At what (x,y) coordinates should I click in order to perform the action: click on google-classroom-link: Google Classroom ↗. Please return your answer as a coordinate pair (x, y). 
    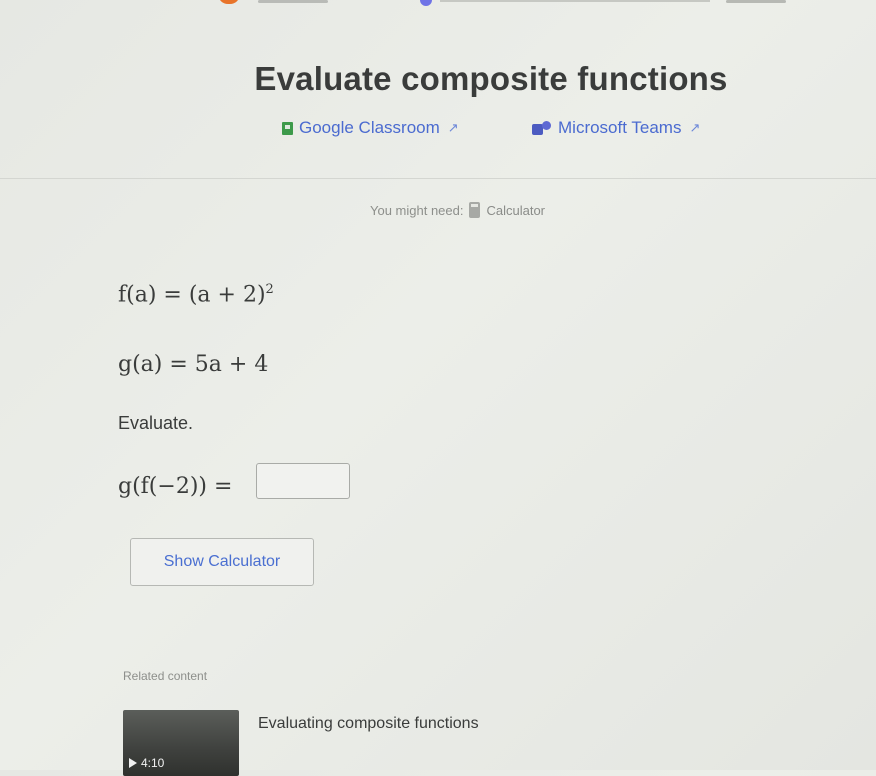
    Looking at the image, I should click on (370, 128).